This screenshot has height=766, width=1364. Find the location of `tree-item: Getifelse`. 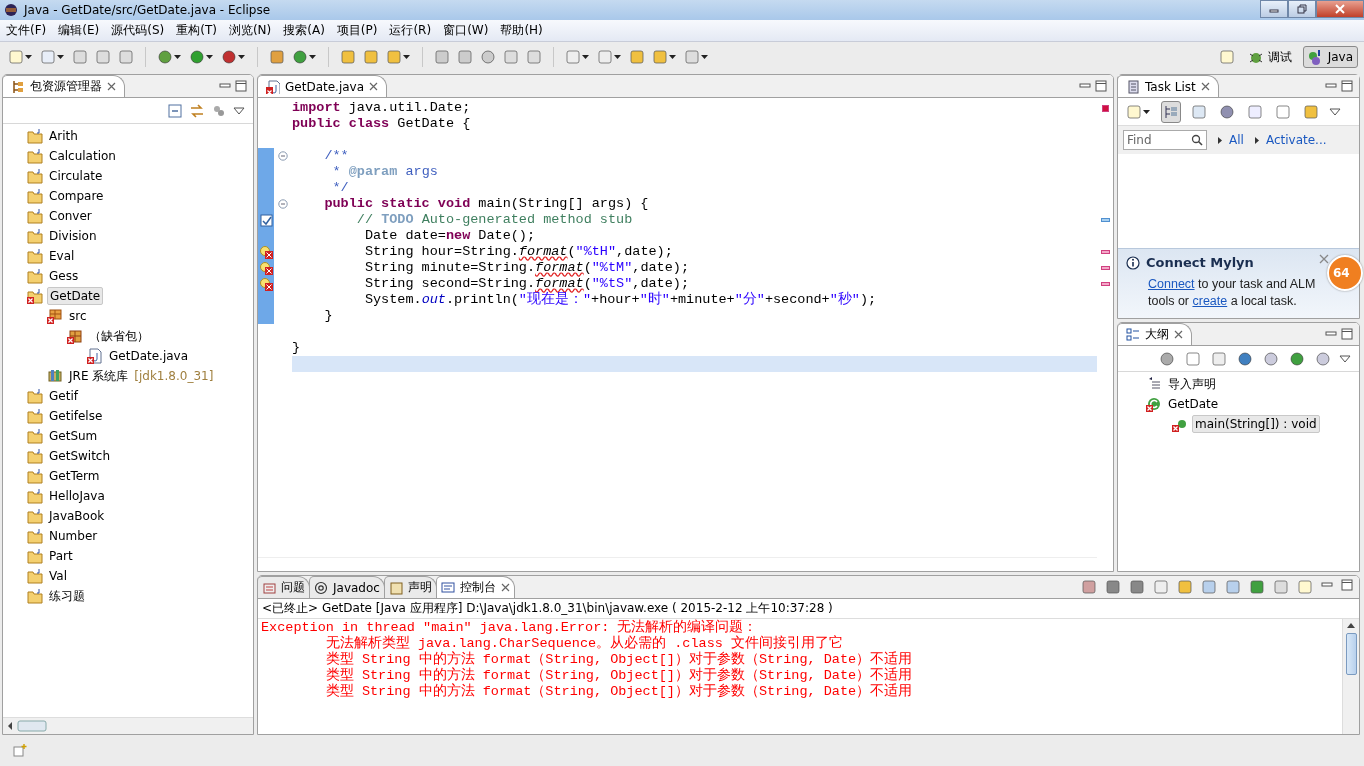

tree-item: Getifelse is located at coordinates (76, 416).